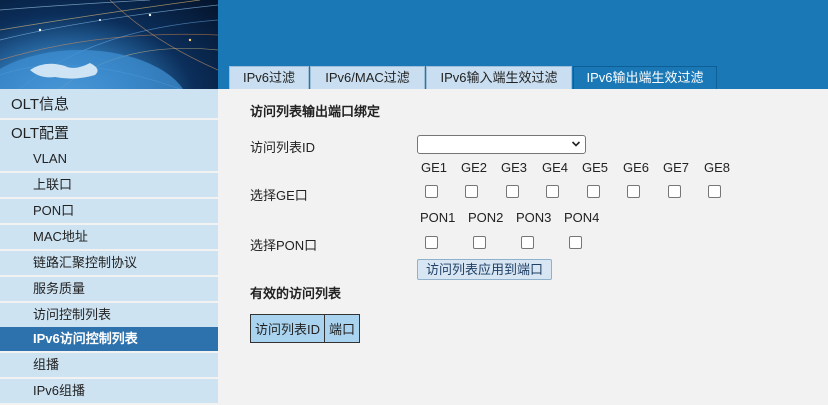 The height and width of the screenshot is (405, 828). What do you see at coordinates (636, 167) in the screenshot?
I see `ge-port-label: GE6` at bounding box center [636, 167].